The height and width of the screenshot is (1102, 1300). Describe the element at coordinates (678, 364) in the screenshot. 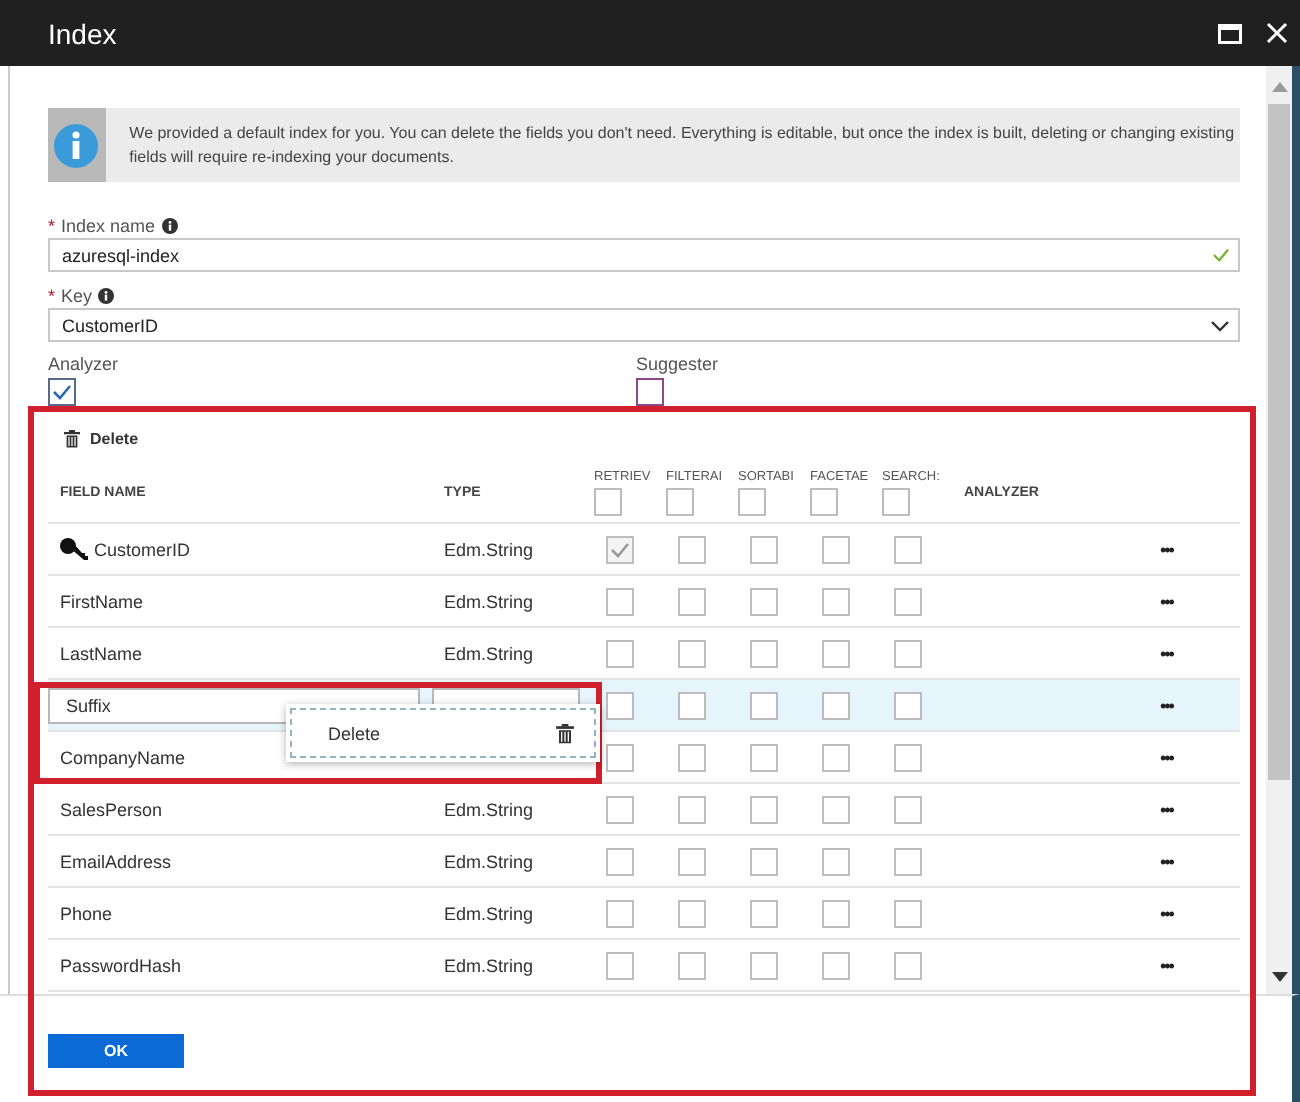

I see `option-label: Suggester` at that location.